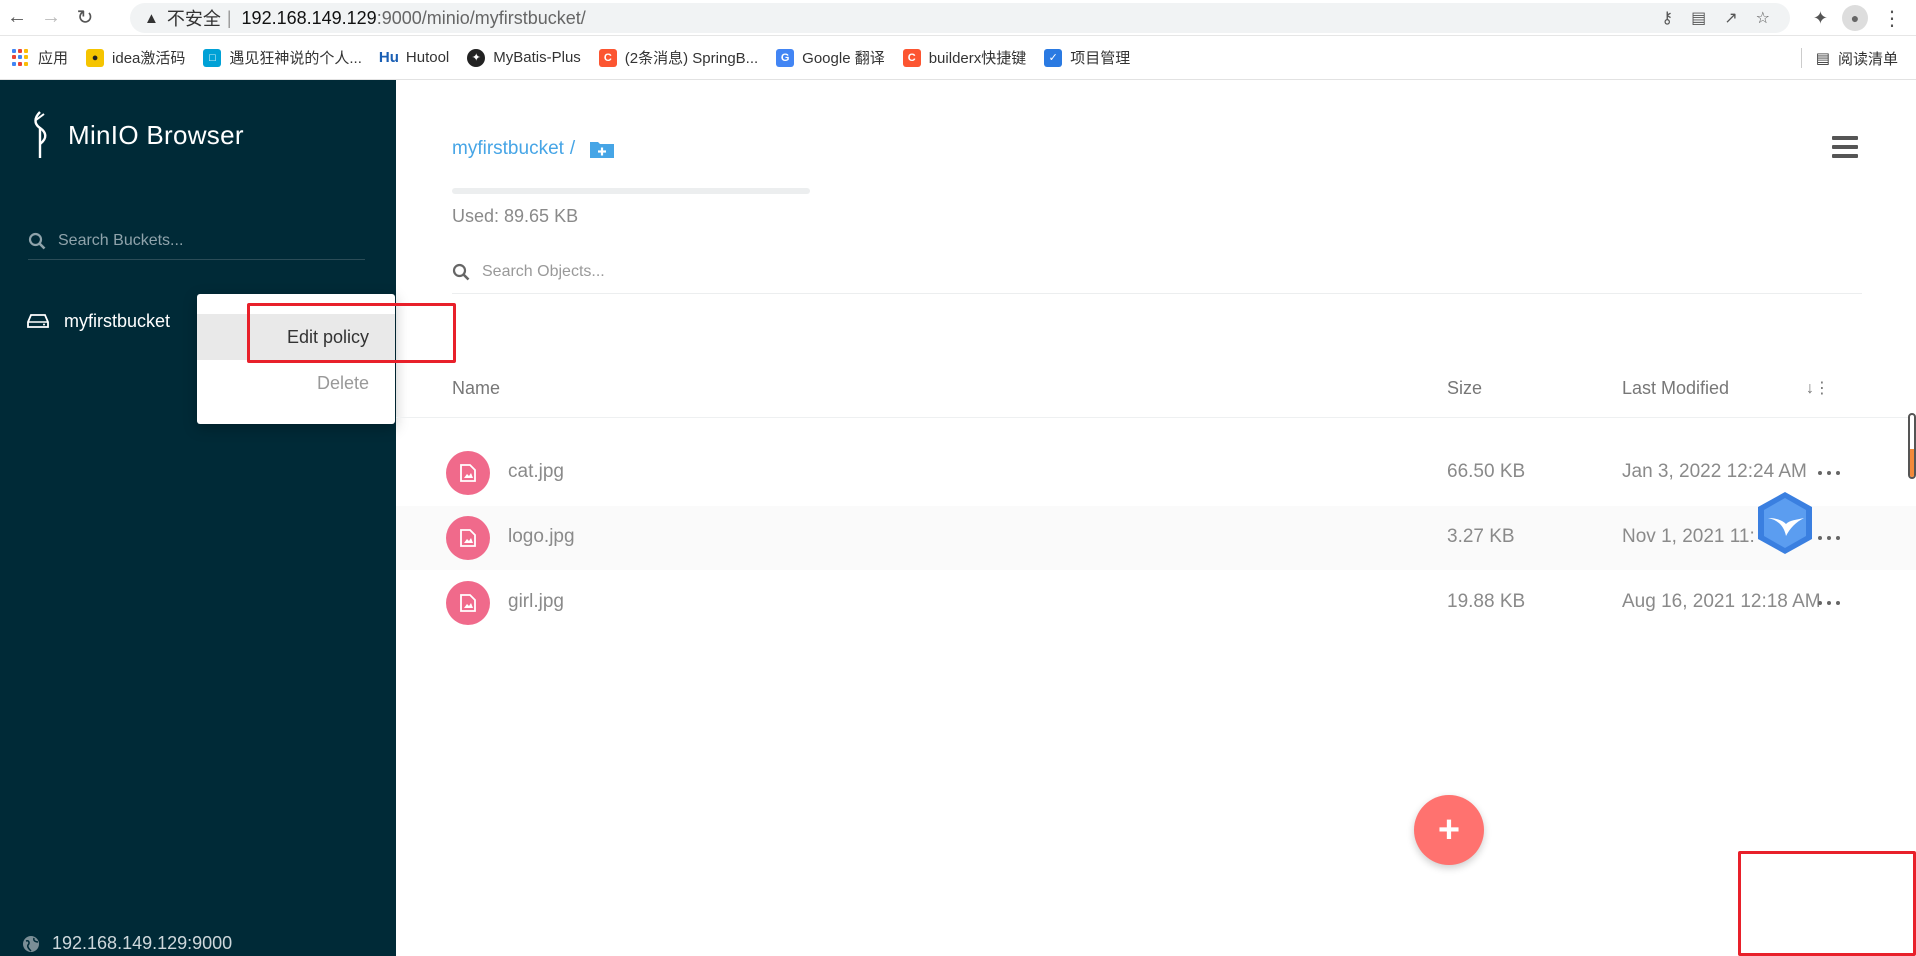 The height and width of the screenshot is (956, 1916). I want to click on plus-icon: +, so click(1449, 830).